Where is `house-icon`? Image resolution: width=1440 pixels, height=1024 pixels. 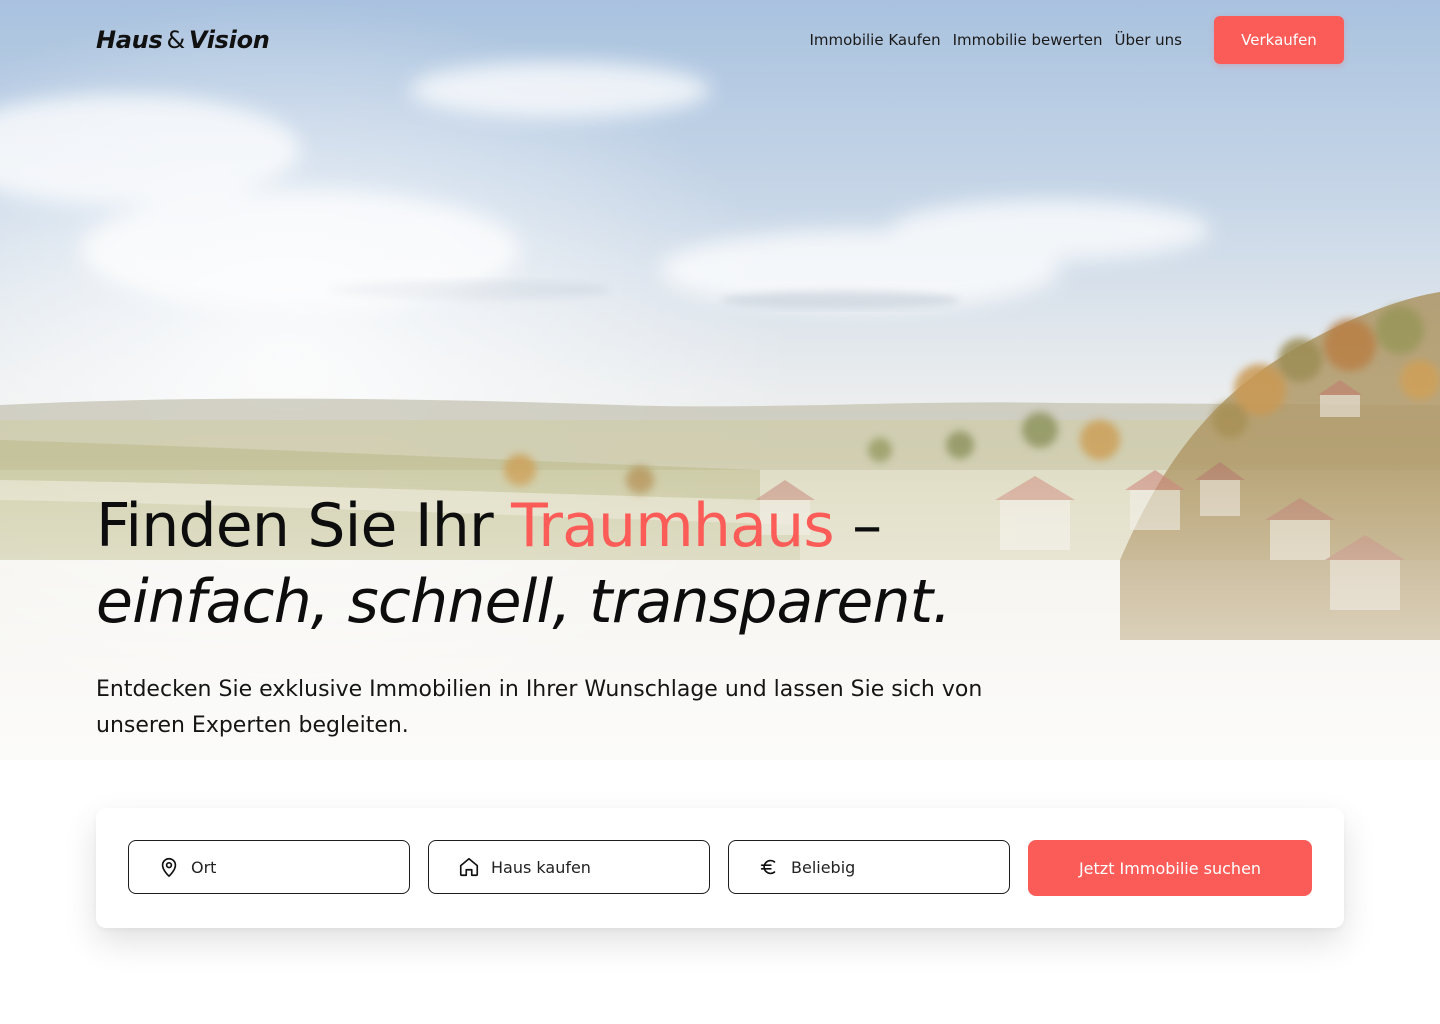 house-icon is located at coordinates (469, 867).